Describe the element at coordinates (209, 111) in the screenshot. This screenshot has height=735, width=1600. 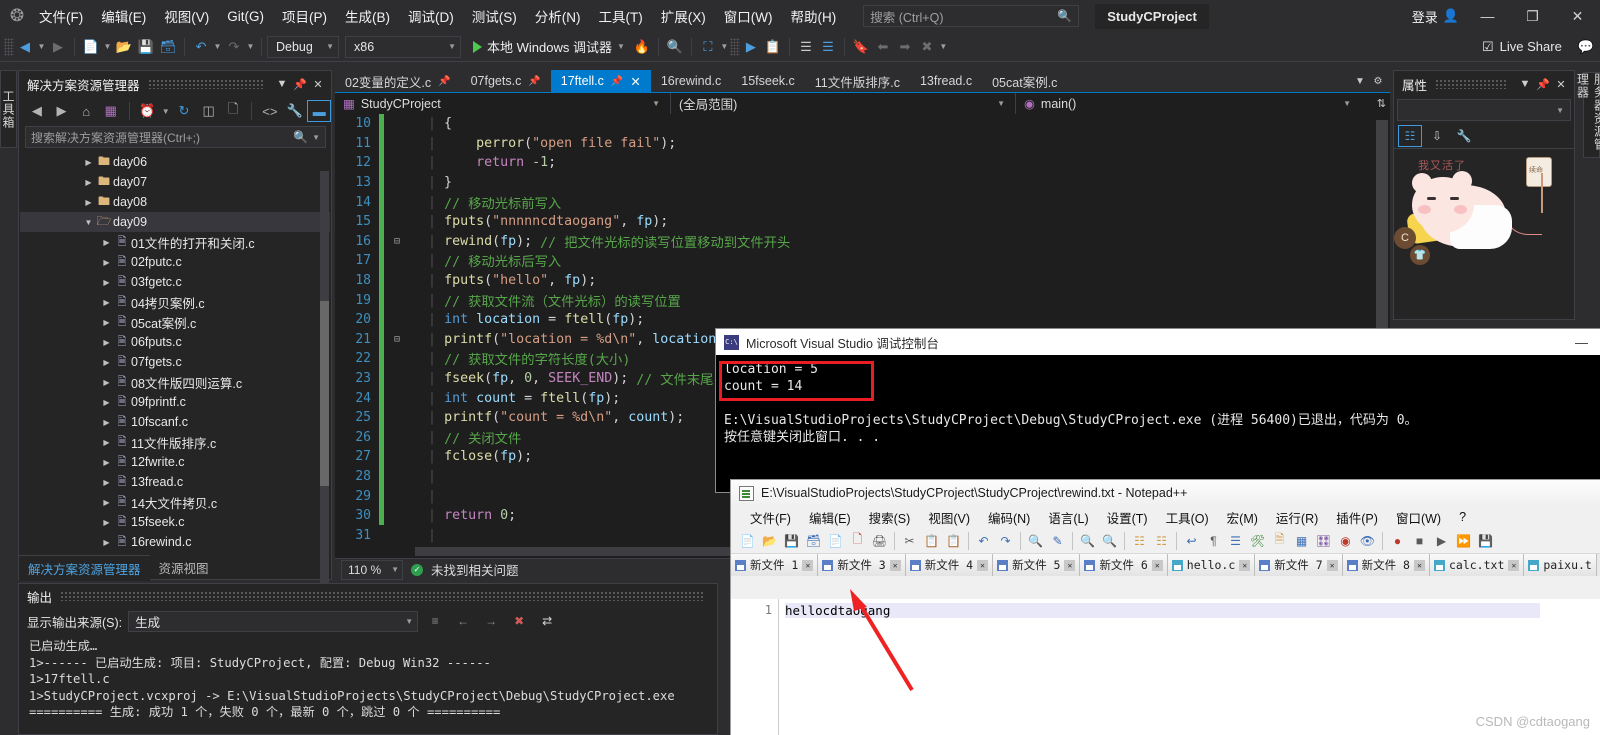
I see `collapse-all-icon: ◫` at that location.